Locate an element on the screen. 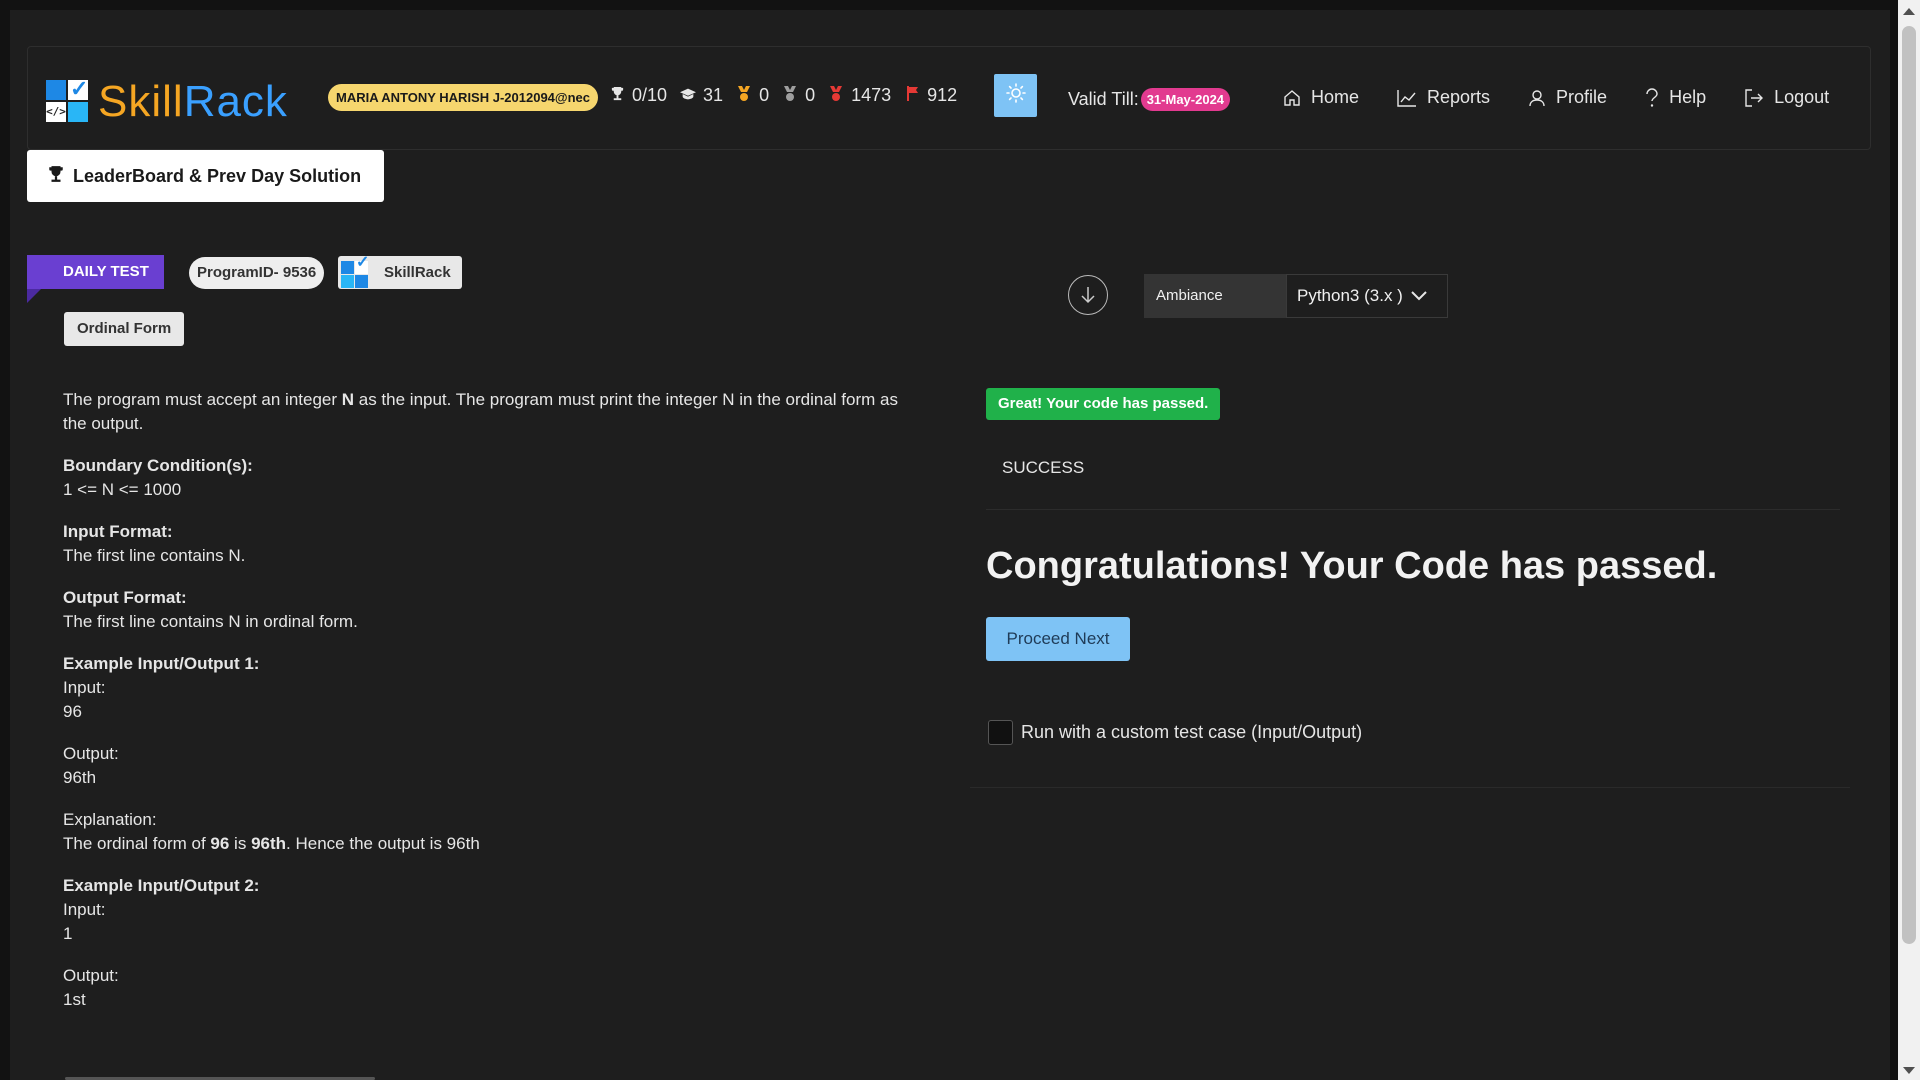  congrats-heading: Congratulations! Your Code has passed. is located at coordinates (1352, 566).